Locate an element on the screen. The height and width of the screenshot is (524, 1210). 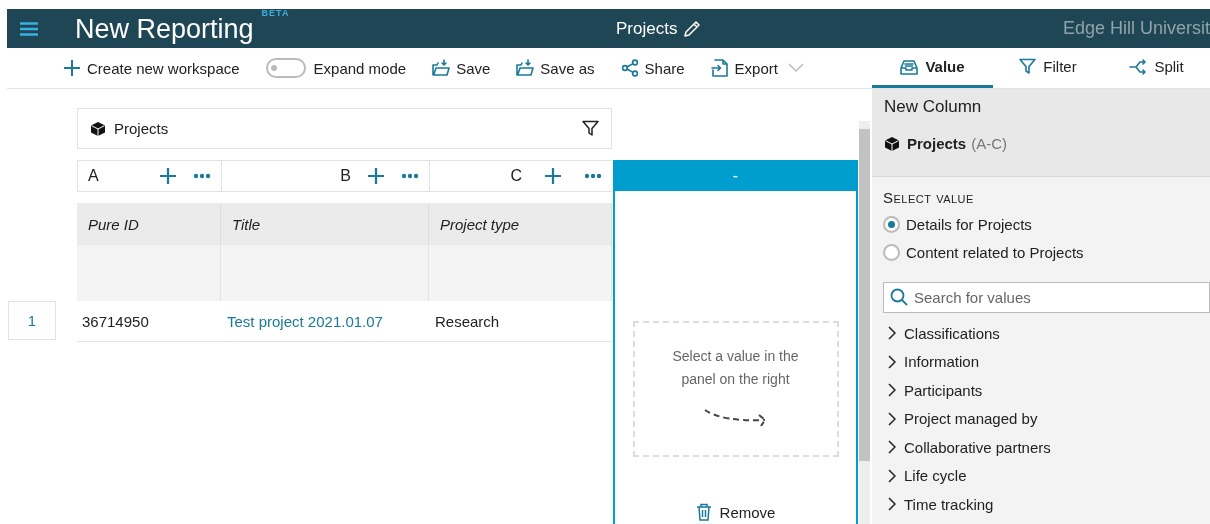
panel-tab: Split is located at coordinates (1156, 68).